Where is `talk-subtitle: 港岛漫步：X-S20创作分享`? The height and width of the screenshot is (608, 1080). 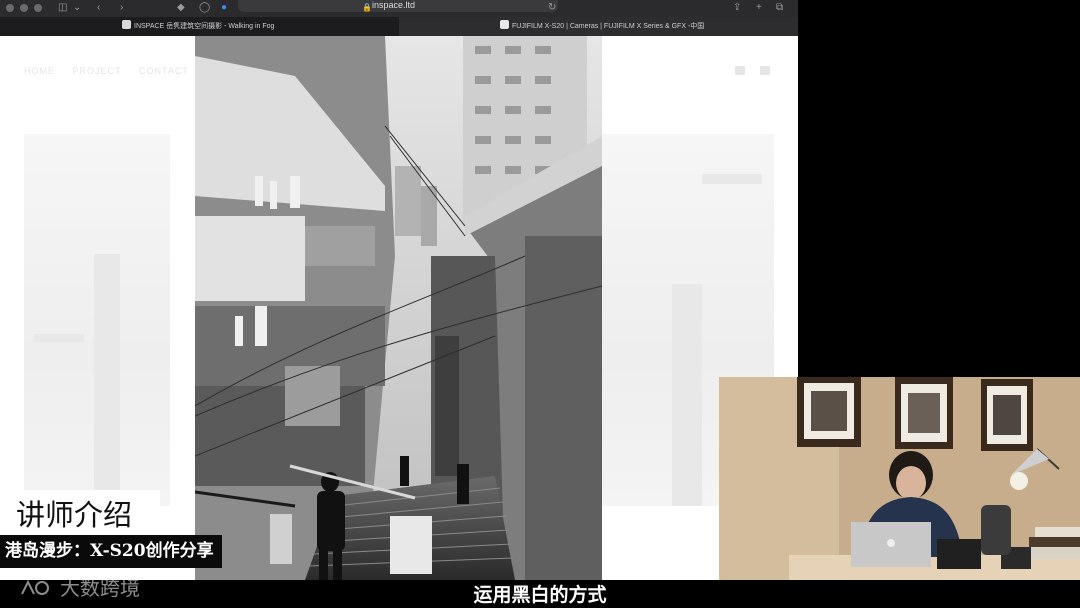 talk-subtitle: 港岛漫步：X-S20创作分享 is located at coordinates (109, 551).